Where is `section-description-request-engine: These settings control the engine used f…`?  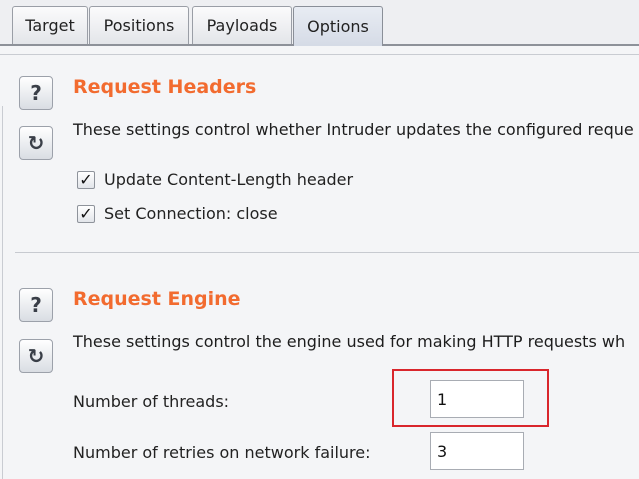
section-description-request-engine: These settings control the engine used f… is located at coordinates (349, 341).